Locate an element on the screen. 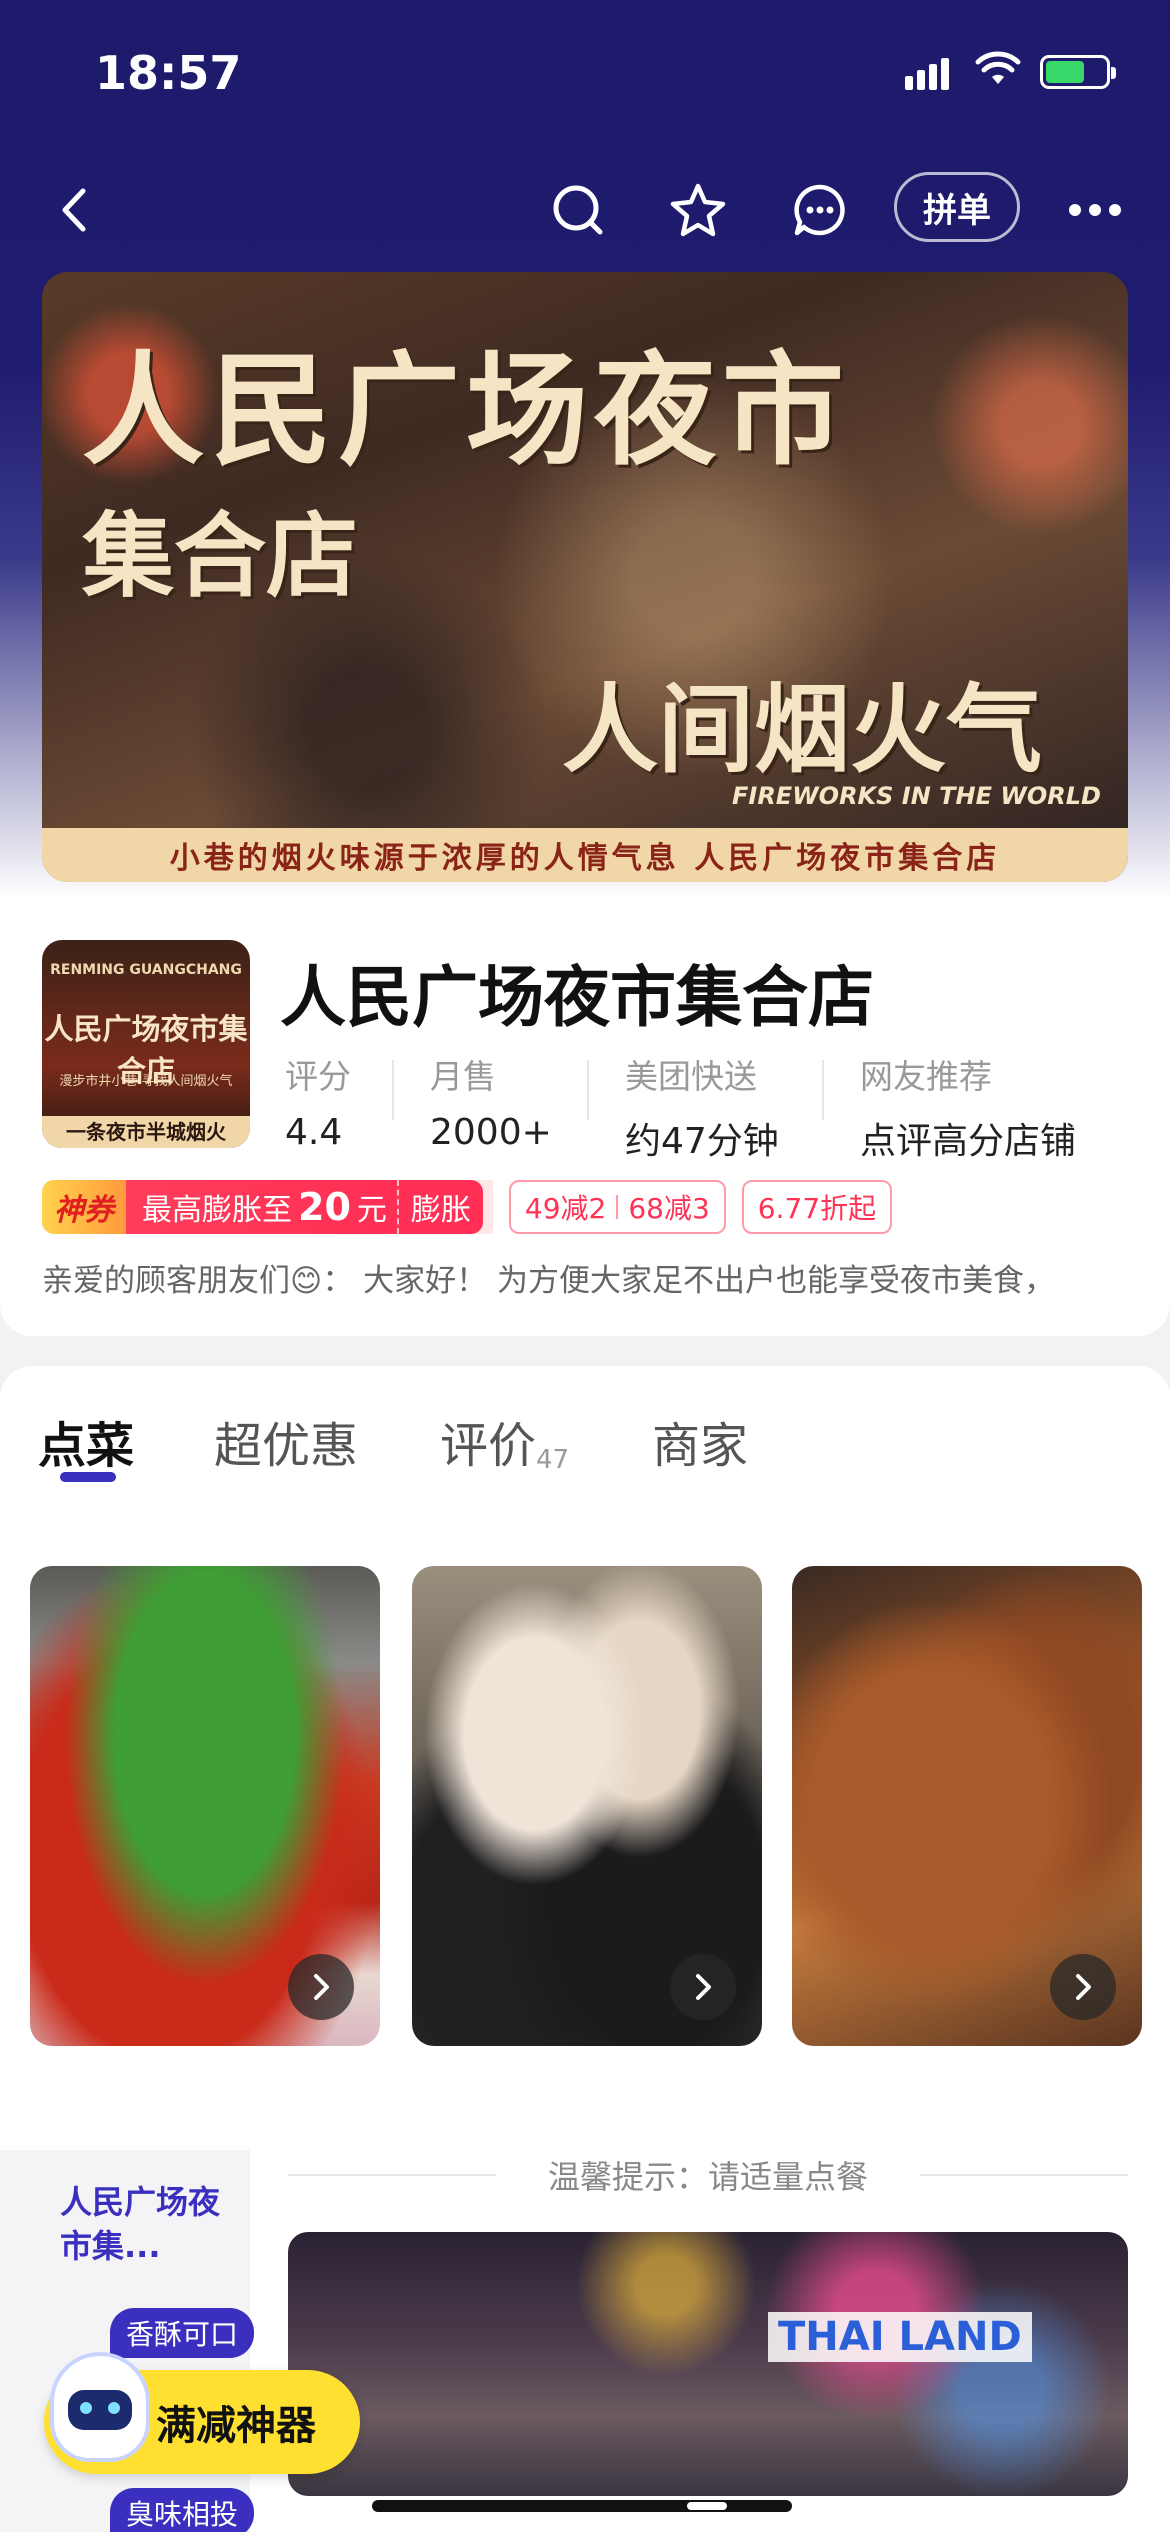 The image size is (1170, 2532). coupon-amount: 20 is located at coordinates (324, 1207).